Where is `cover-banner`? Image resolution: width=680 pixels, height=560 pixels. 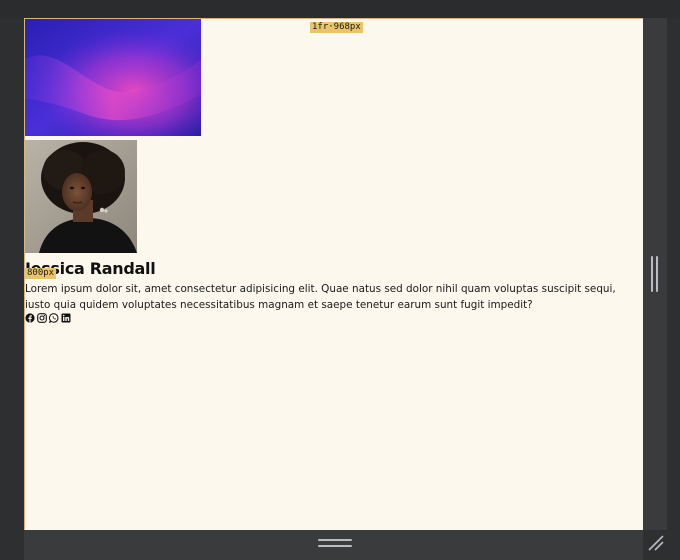 cover-banner is located at coordinates (113, 77).